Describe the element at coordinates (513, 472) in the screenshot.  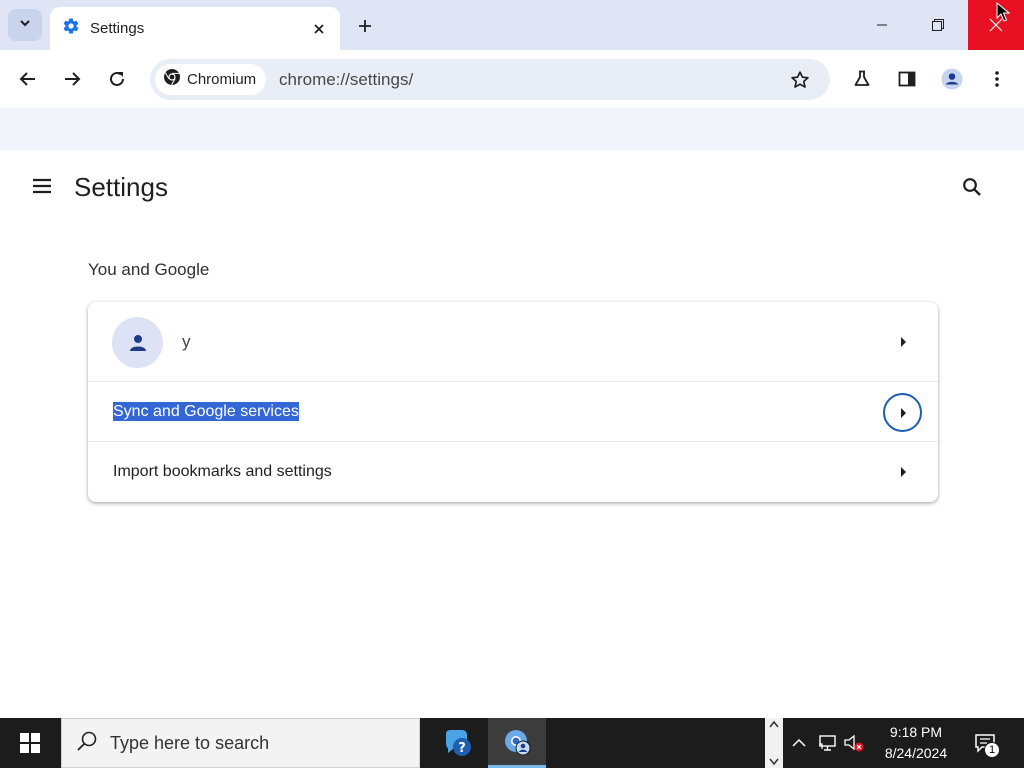
I see `import-bookmarks-row: Import bookmarks and settings` at that location.